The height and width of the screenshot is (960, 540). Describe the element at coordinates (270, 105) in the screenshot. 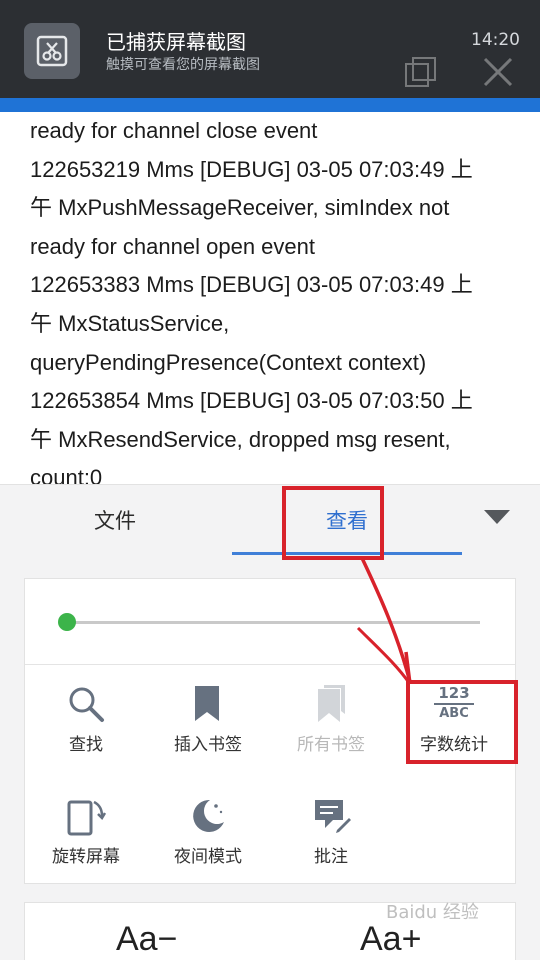

I see `app-title-bar` at that location.